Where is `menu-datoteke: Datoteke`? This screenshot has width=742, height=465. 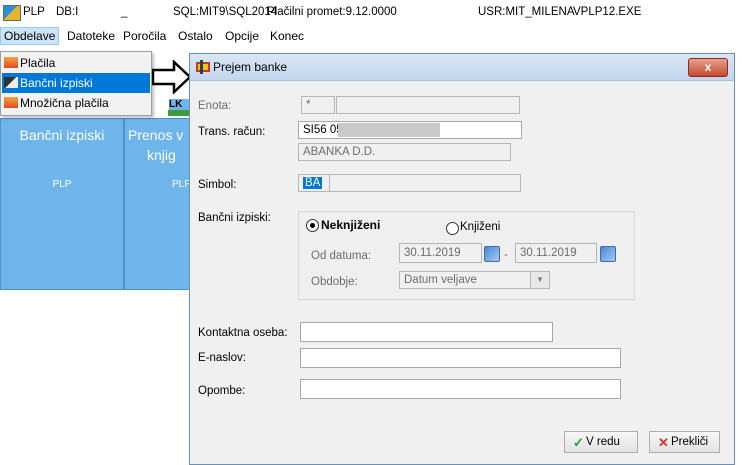 menu-datoteke: Datoteke is located at coordinates (91, 36).